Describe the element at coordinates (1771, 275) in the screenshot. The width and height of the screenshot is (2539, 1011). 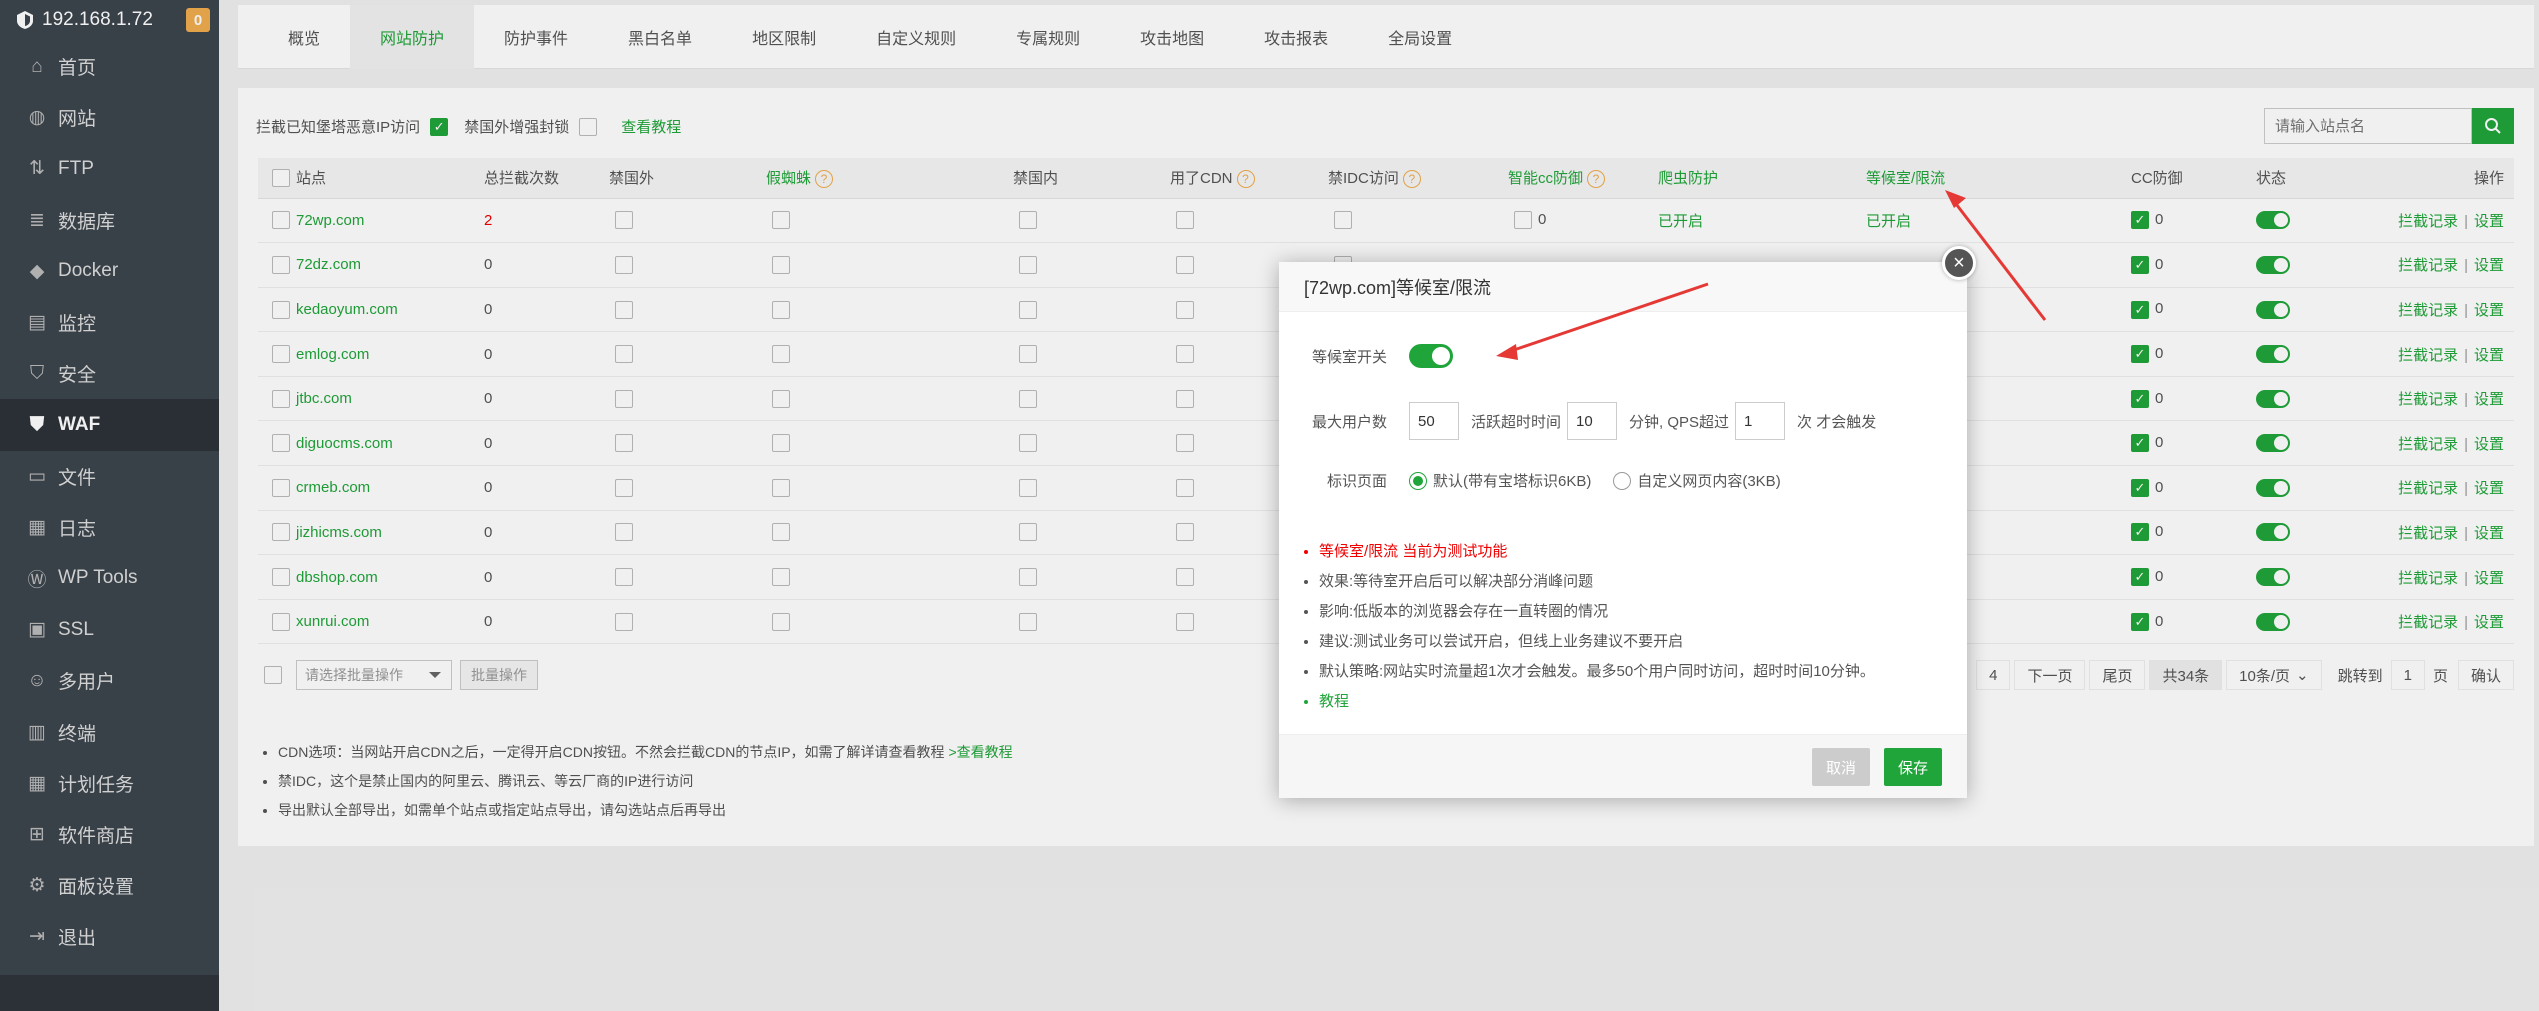
I see `annotation-arrows` at that location.